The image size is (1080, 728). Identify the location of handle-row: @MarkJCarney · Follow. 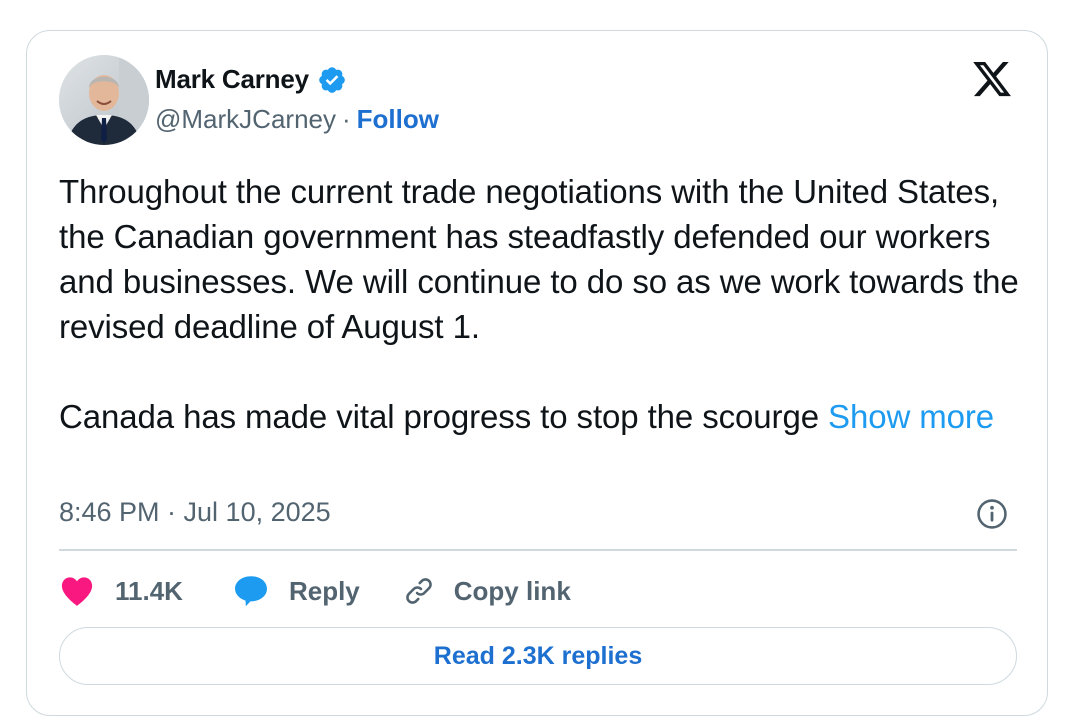
(297, 119).